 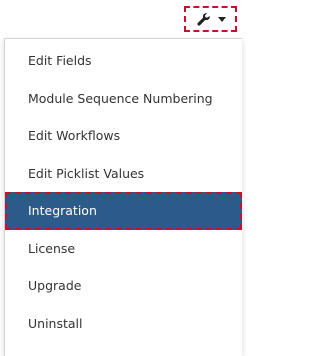 What do you see at coordinates (123, 136) in the screenshot?
I see `menu-item-edit-workflows: Edit Workflows` at bounding box center [123, 136].